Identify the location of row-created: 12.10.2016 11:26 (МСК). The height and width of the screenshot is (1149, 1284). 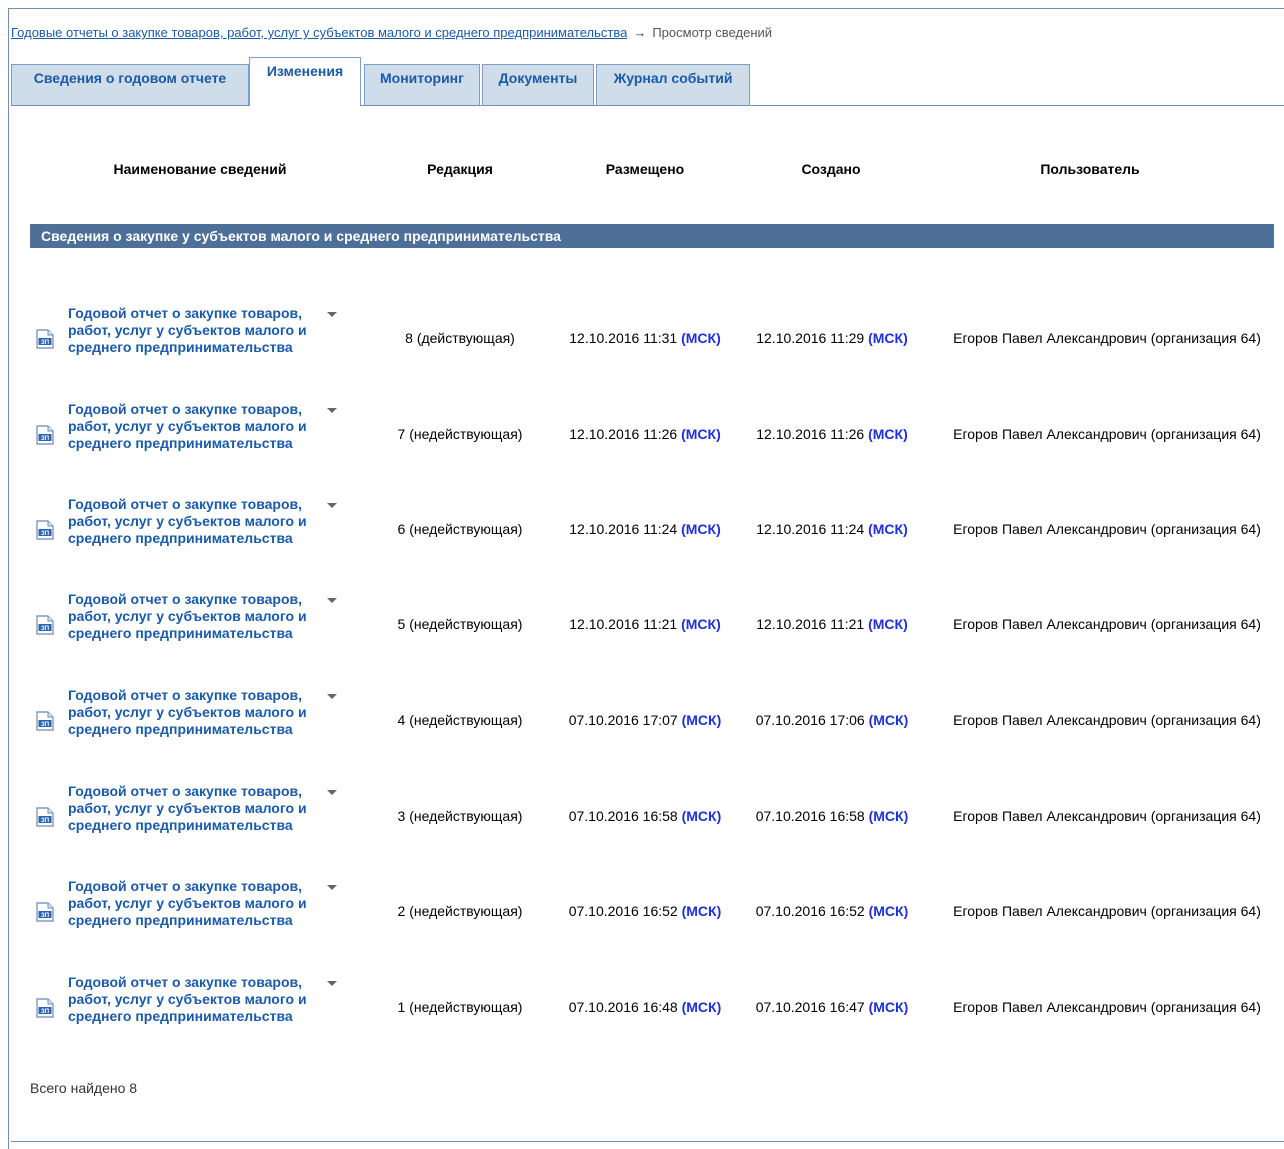
(832, 434).